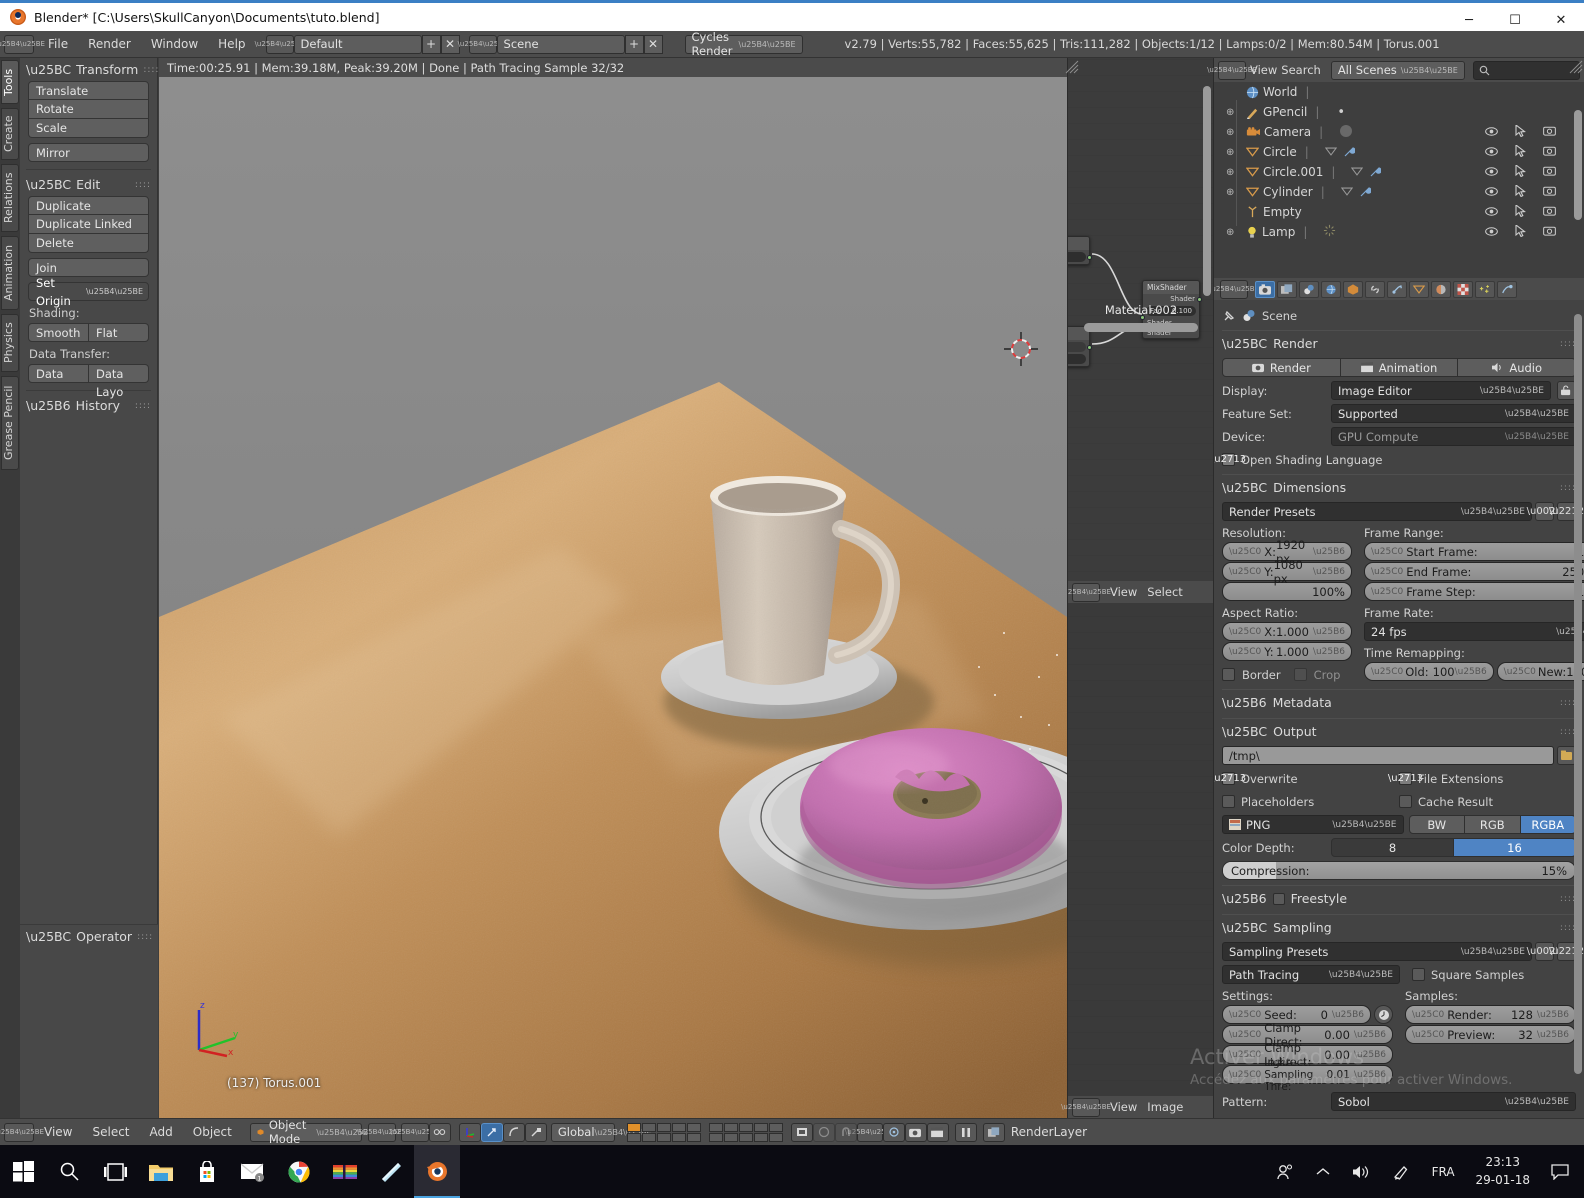 The image size is (1584, 1198). I want to click on scene-select: Scene, so click(560, 44).